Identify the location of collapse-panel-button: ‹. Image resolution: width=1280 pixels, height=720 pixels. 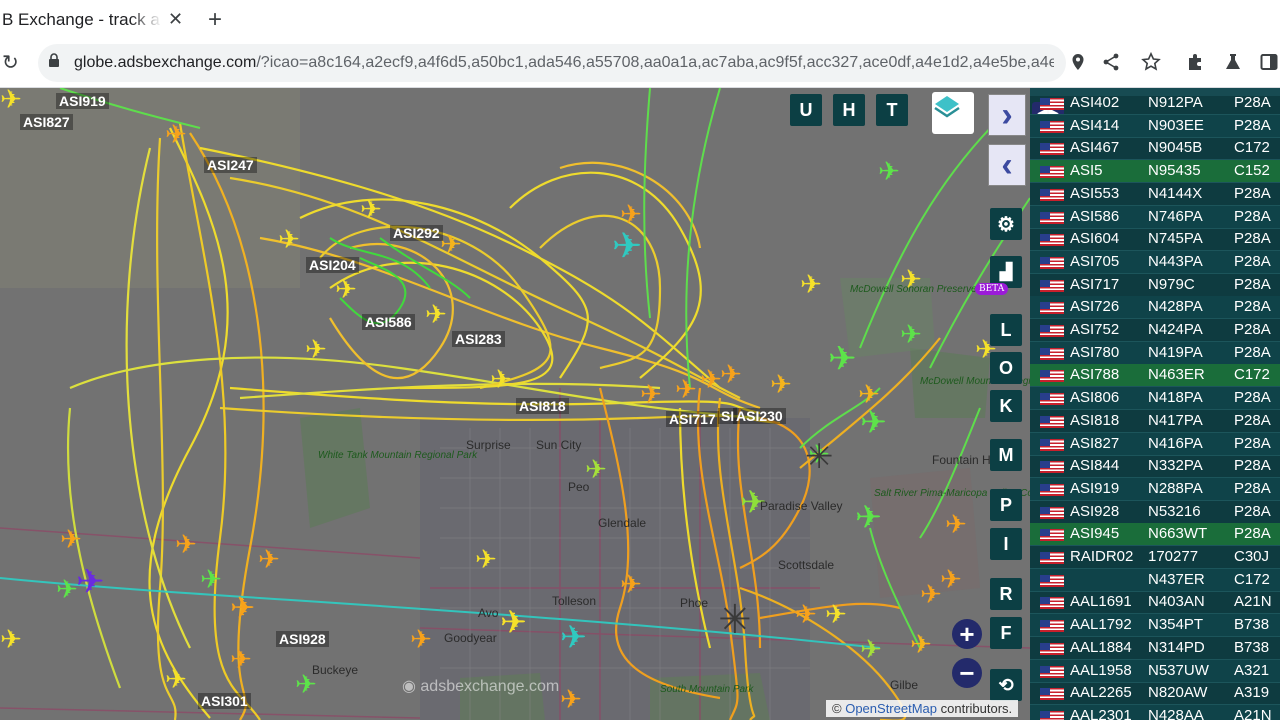
(1007, 165).